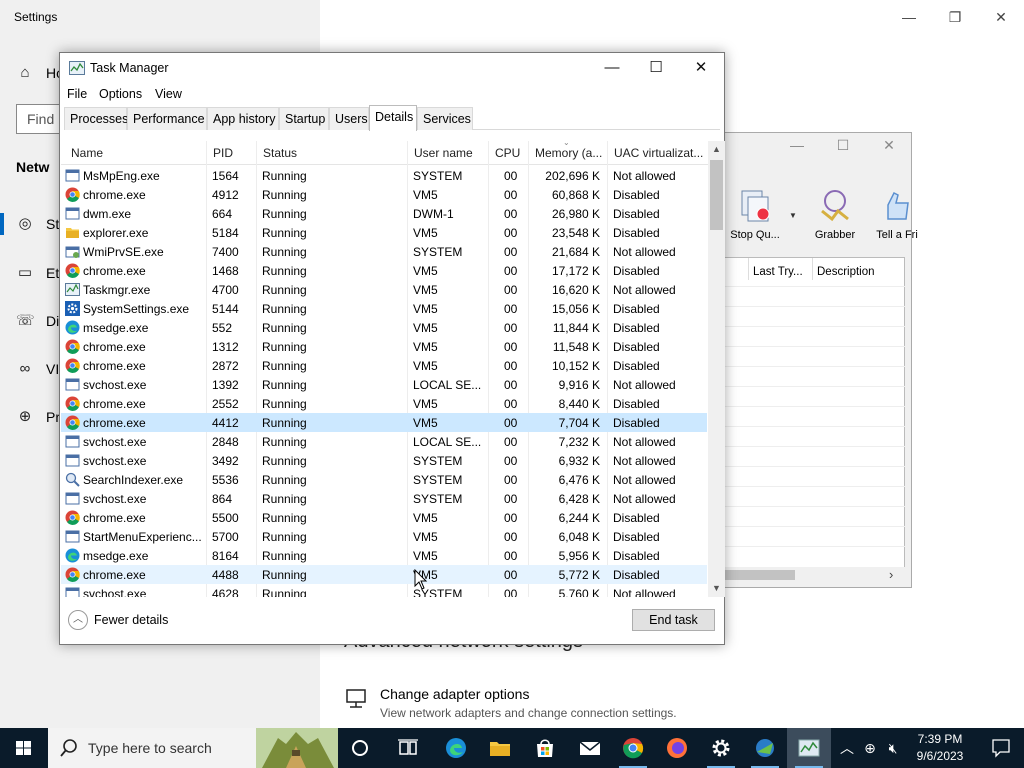 The height and width of the screenshot is (768, 1024). Describe the element at coordinates (168, 94) in the screenshot. I see `menu-view: View` at that location.